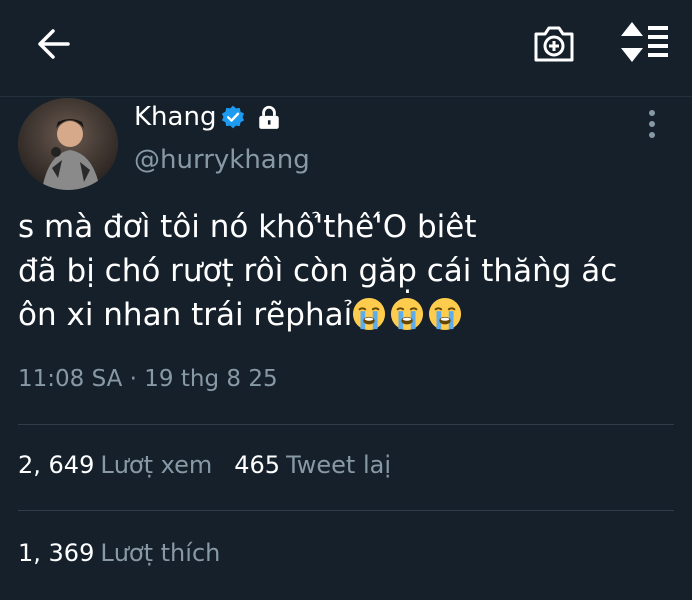 This screenshot has width=692, height=600. Describe the element at coordinates (338, 465) in the screenshot. I see `retweets-label: Tweet laị` at that location.